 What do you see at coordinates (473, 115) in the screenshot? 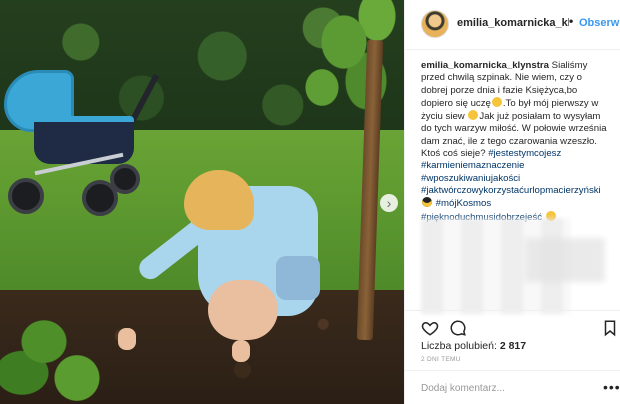
I see `grin-emoji-icon` at bounding box center [473, 115].